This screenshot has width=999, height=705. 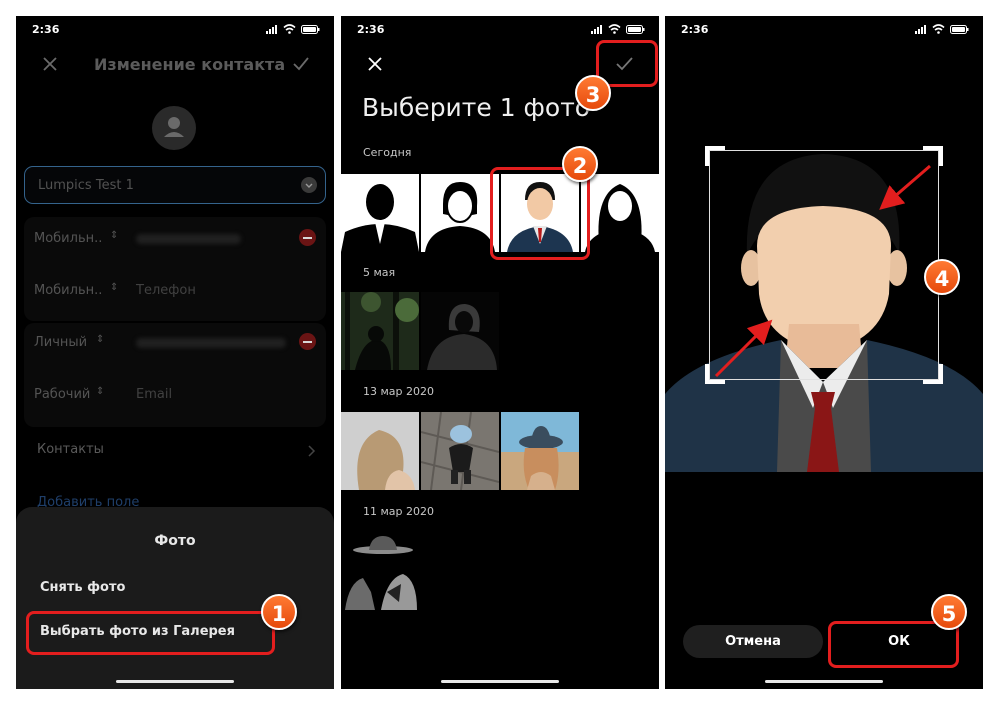 What do you see at coordinates (822, 271) in the screenshot?
I see `resize-arrows` at bounding box center [822, 271].